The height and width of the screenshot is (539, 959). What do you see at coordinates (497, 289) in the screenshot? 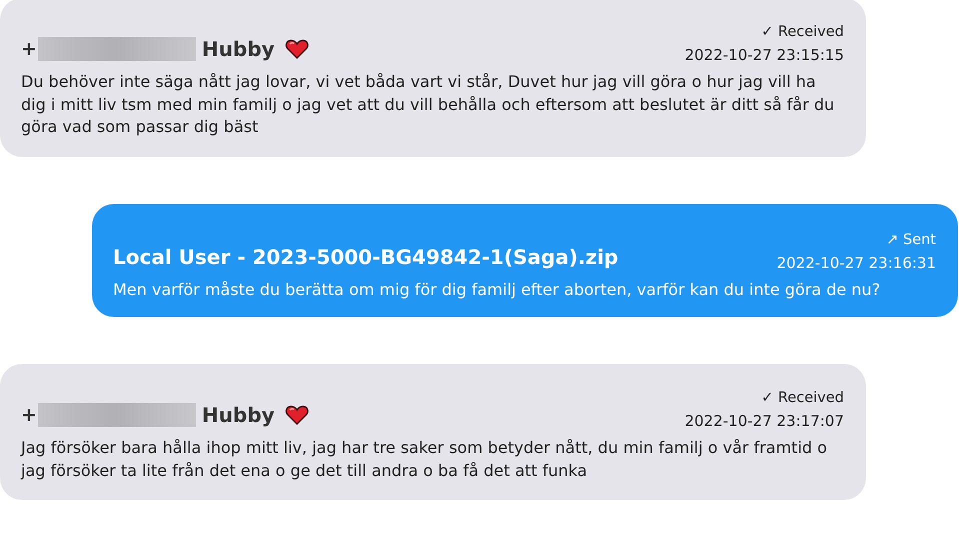
I see `message-text: Men varför måste du berätta om mig för dig familj efter aborten, varför kan du inte göra de nu?` at bounding box center [497, 289].